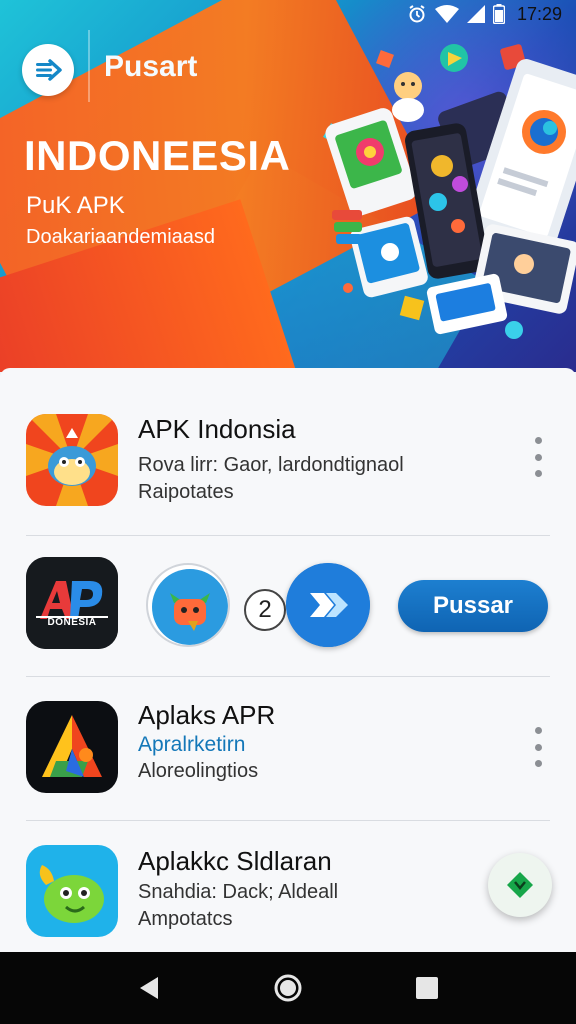 This screenshot has width=576, height=1024. What do you see at coordinates (417, 14) in the screenshot?
I see `alarm-icon` at bounding box center [417, 14].